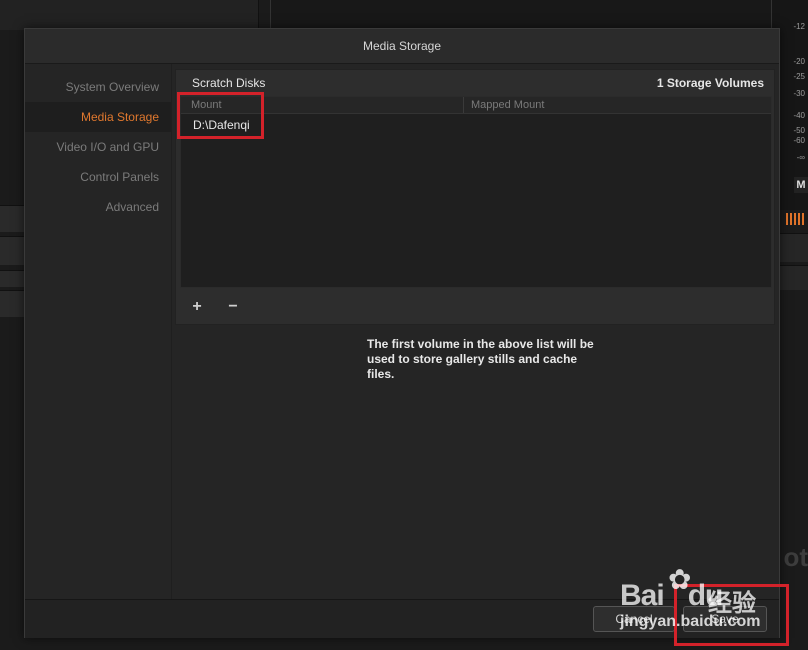  Describe the element at coordinates (799, 76) in the screenshot. I see `meter-label: -25` at that location.